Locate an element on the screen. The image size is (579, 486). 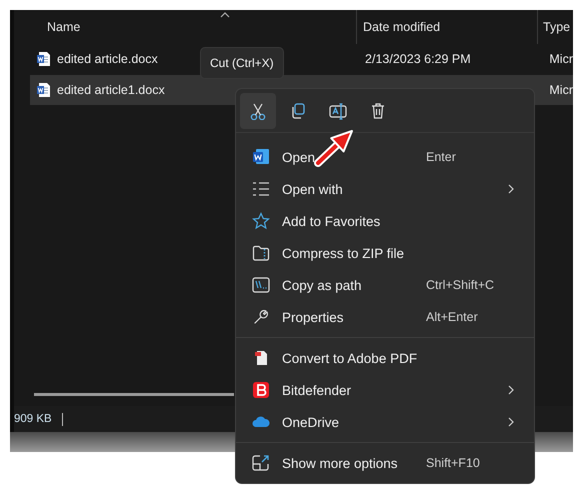
shortcut-text: Shift+F10 is located at coordinates (453, 463).